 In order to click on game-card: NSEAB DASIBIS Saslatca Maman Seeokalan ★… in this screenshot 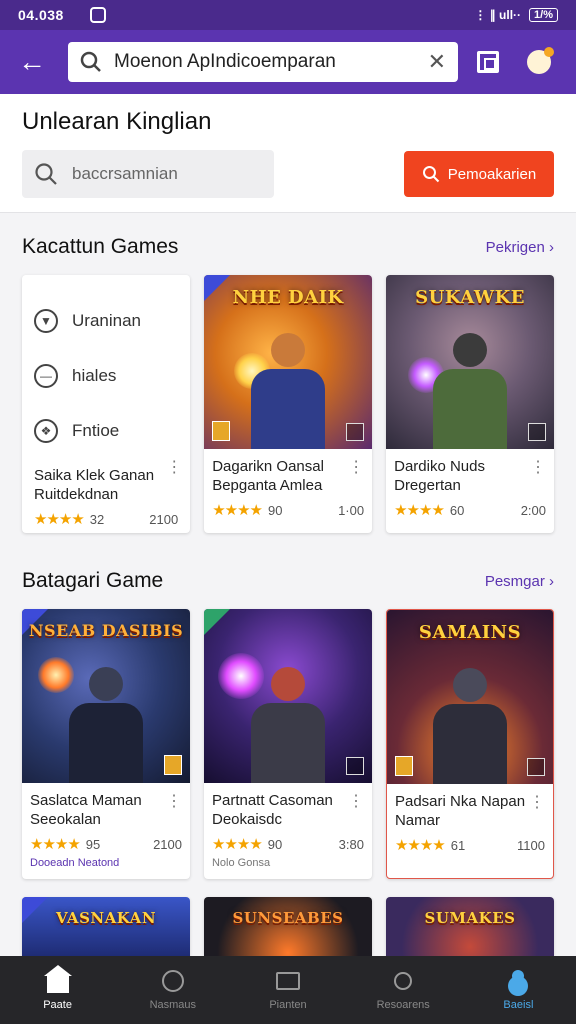, I will do `click(106, 744)`.